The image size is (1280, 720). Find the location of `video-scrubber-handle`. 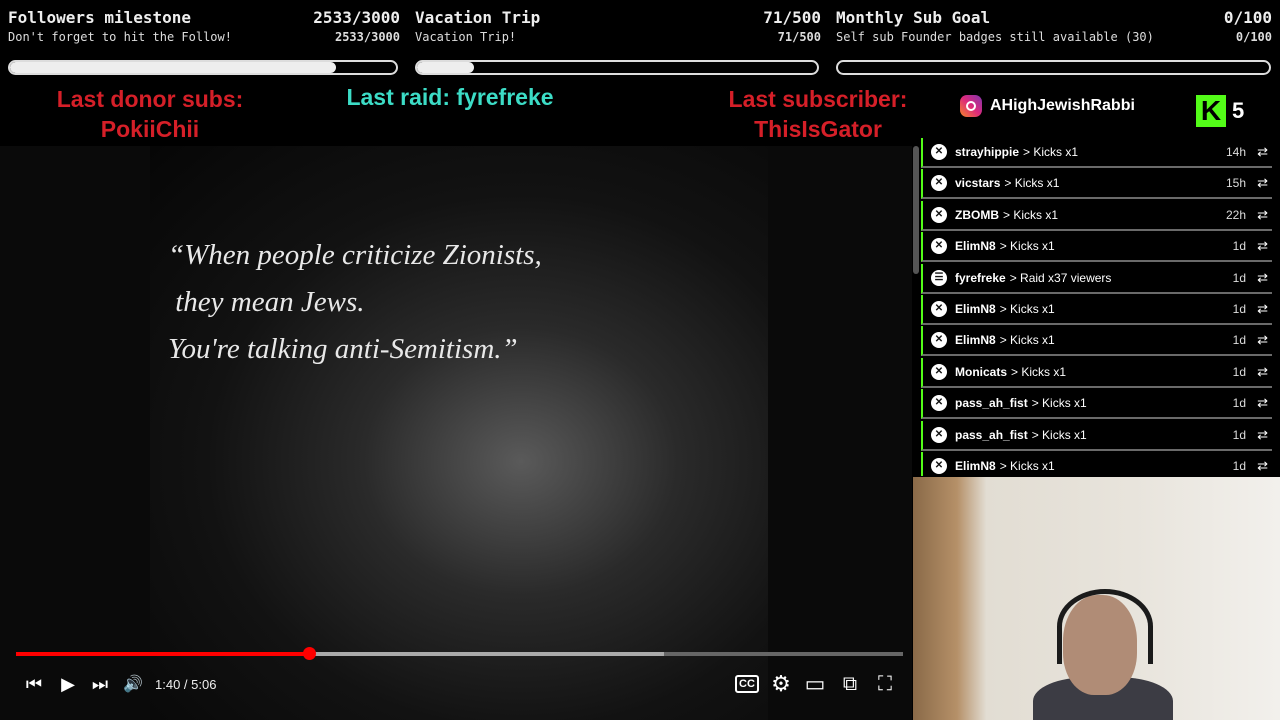

video-scrubber-handle is located at coordinates (309, 653).